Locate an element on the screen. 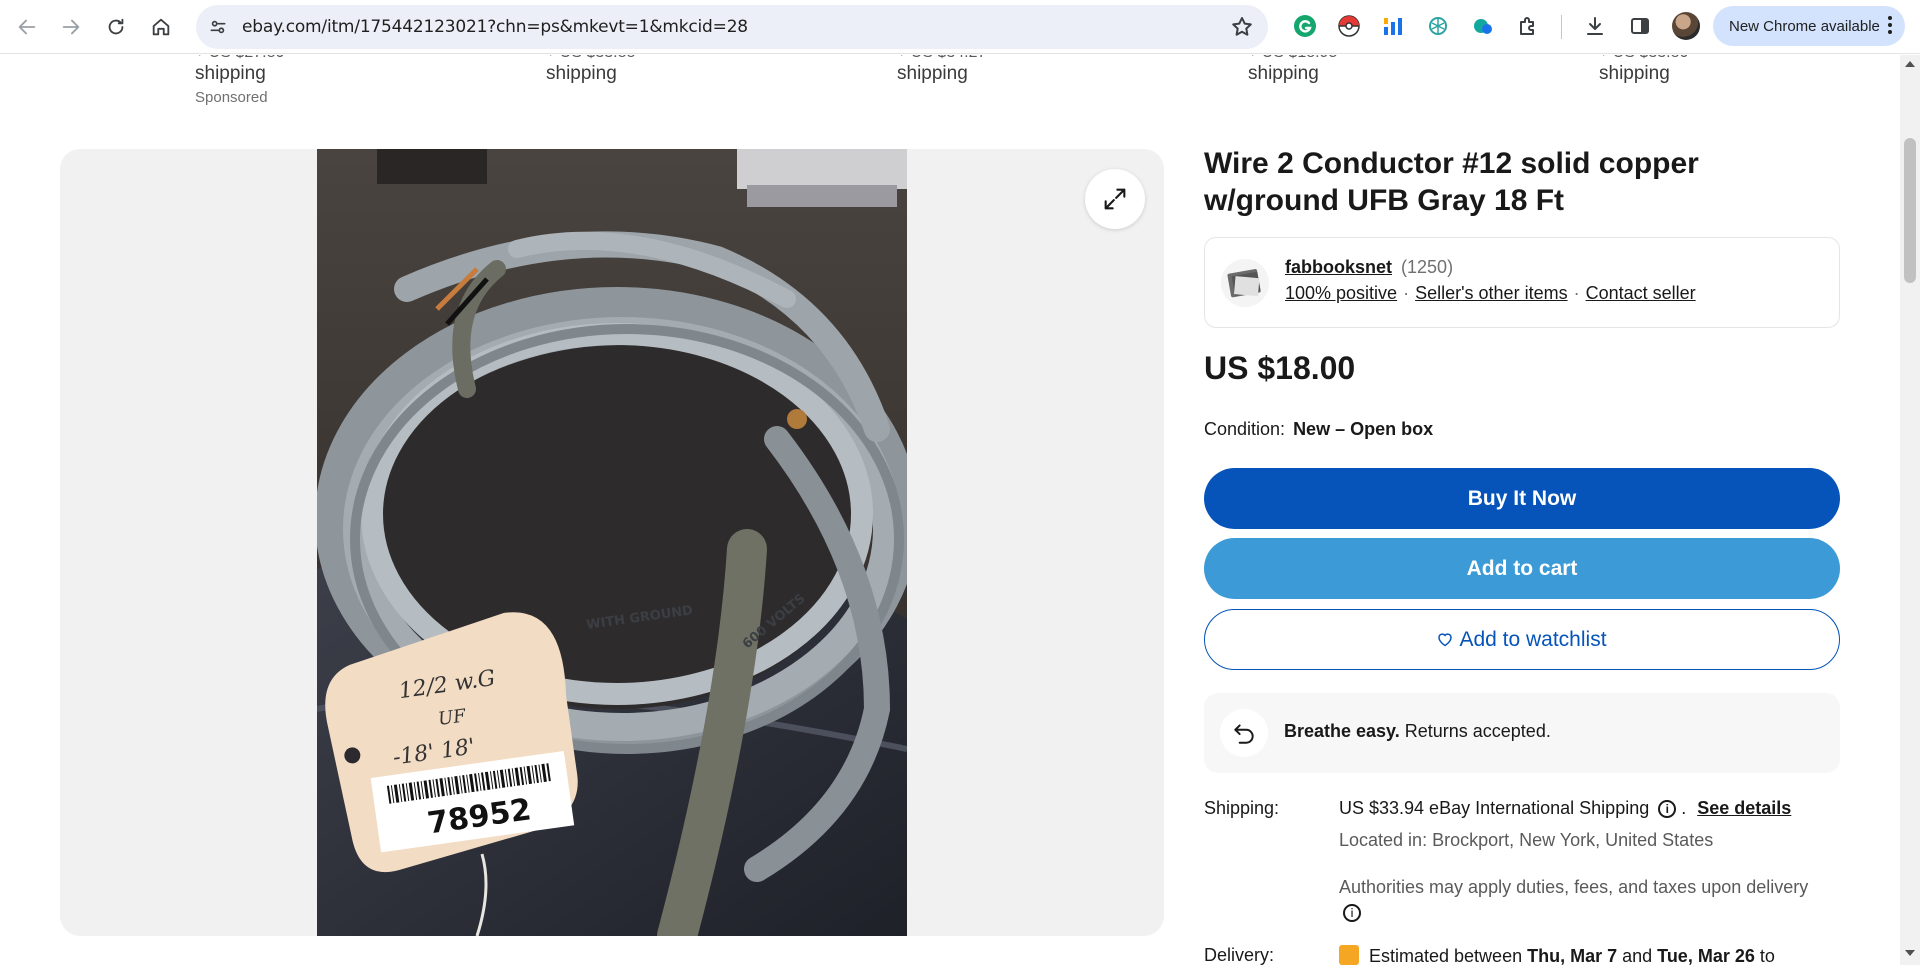  extensions-puzzle-icon is located at coordinates (1528, 26).